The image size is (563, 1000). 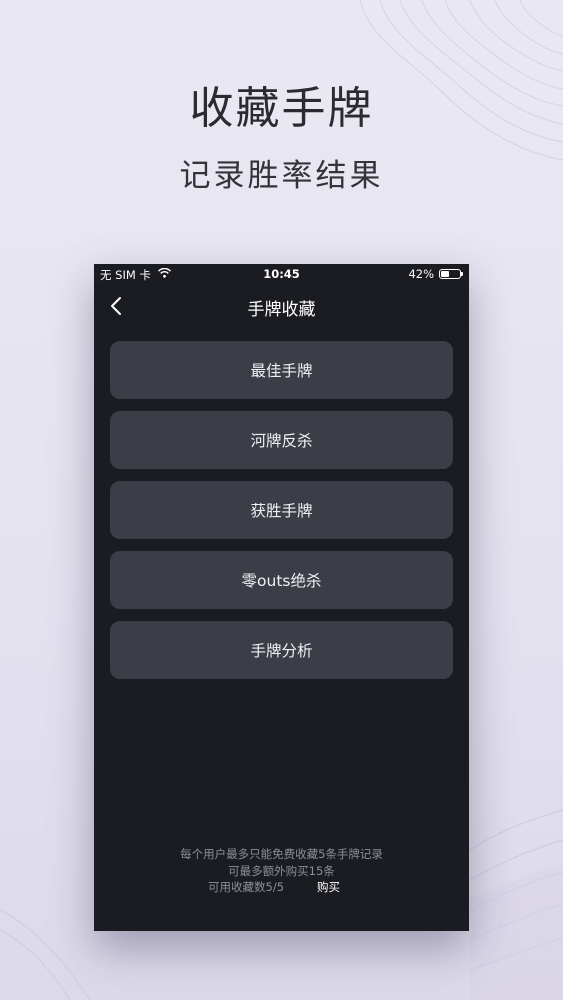 I want to click on quota-row: 可用收藏数5/5 购买, so click(x=281, y=887).